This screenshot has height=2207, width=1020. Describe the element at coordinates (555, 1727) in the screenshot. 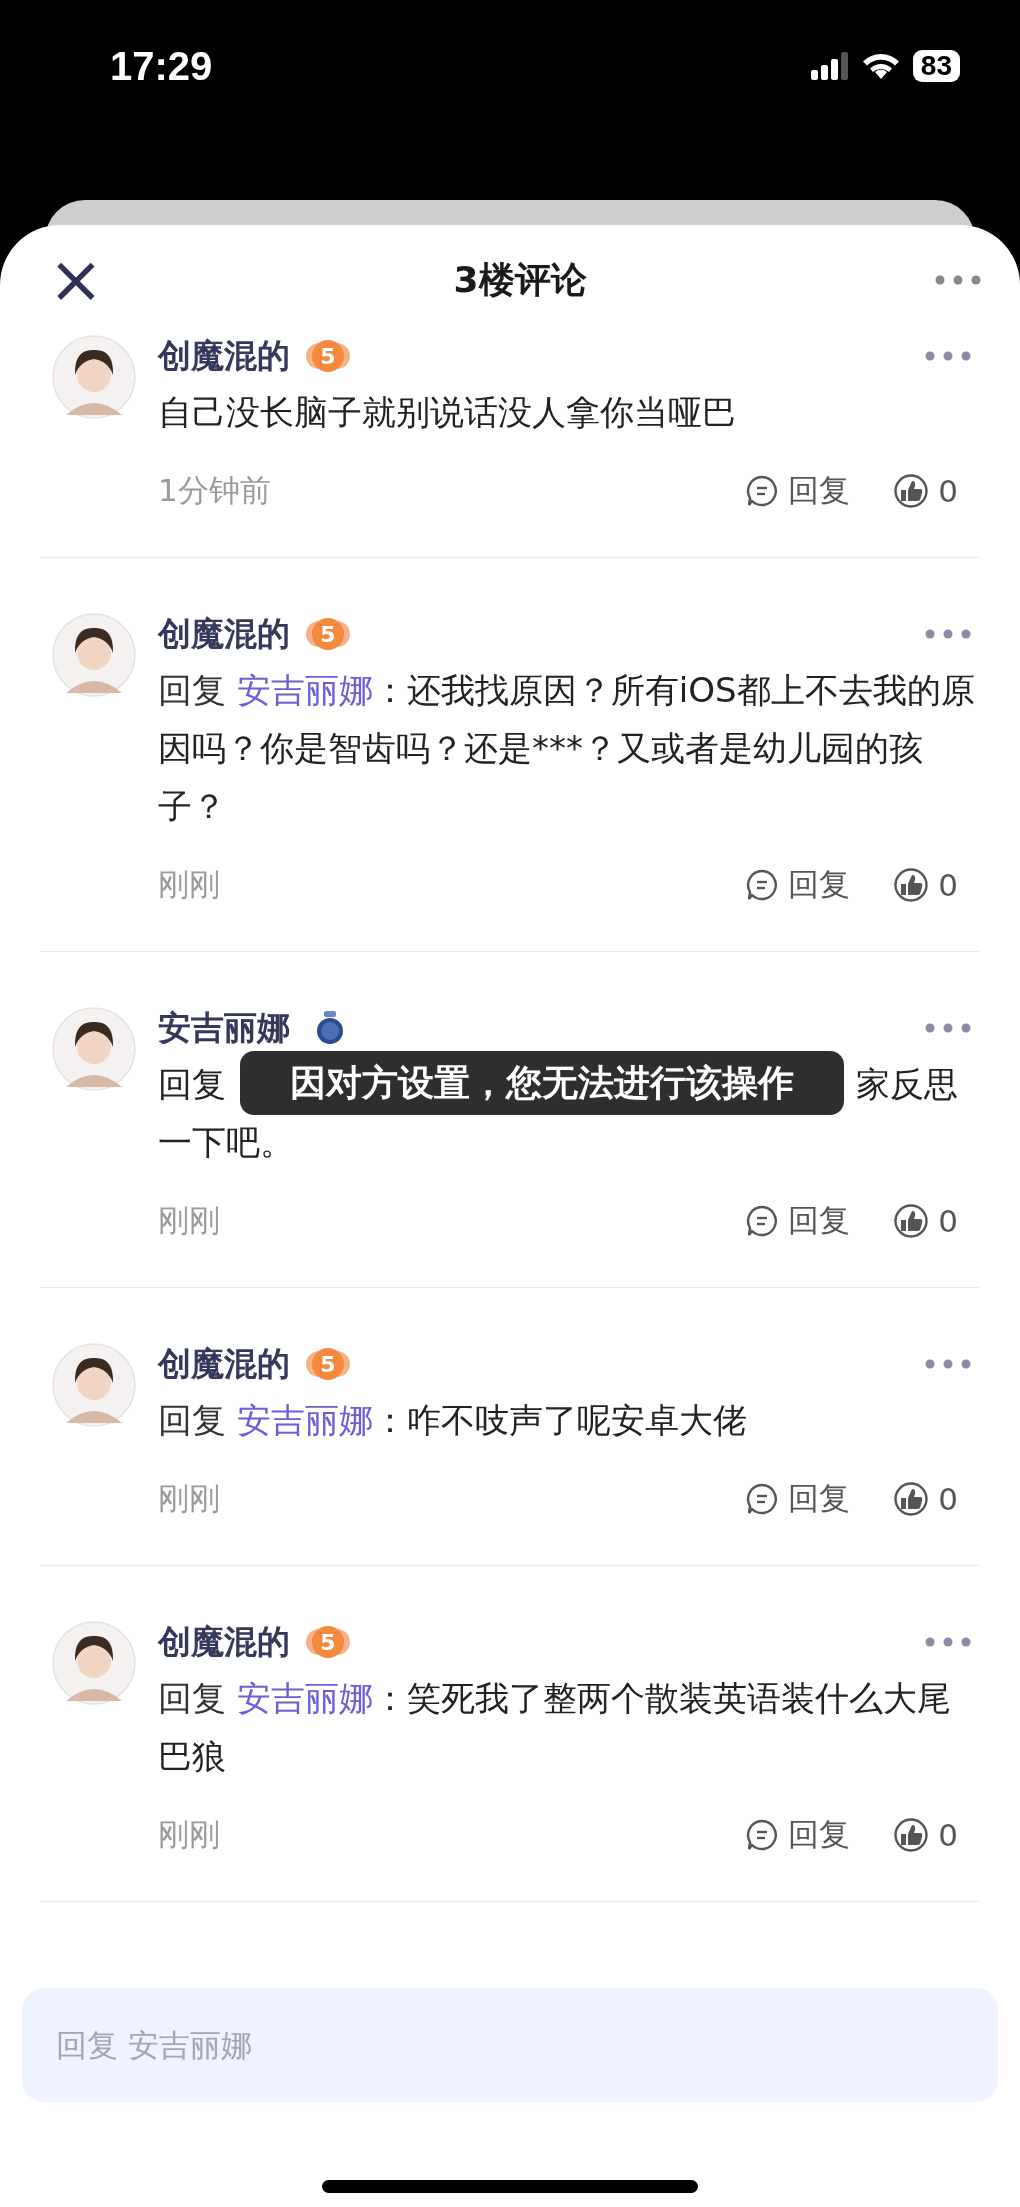

I see `comment-text: 回复 安吉丽娜：笑死我了整两个散装英语装什么大尾巴狼` at that location.